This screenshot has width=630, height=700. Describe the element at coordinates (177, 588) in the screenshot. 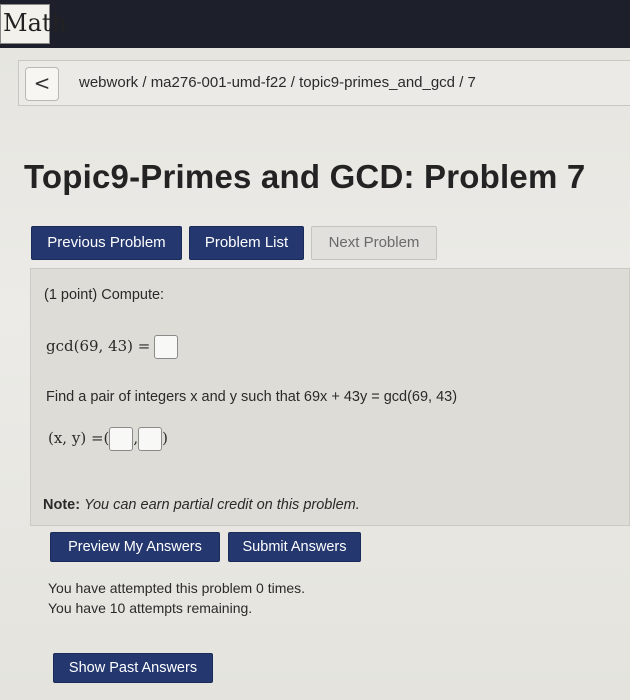

I see `attempts-count: You have attempted this problem 0 times.` at that location.